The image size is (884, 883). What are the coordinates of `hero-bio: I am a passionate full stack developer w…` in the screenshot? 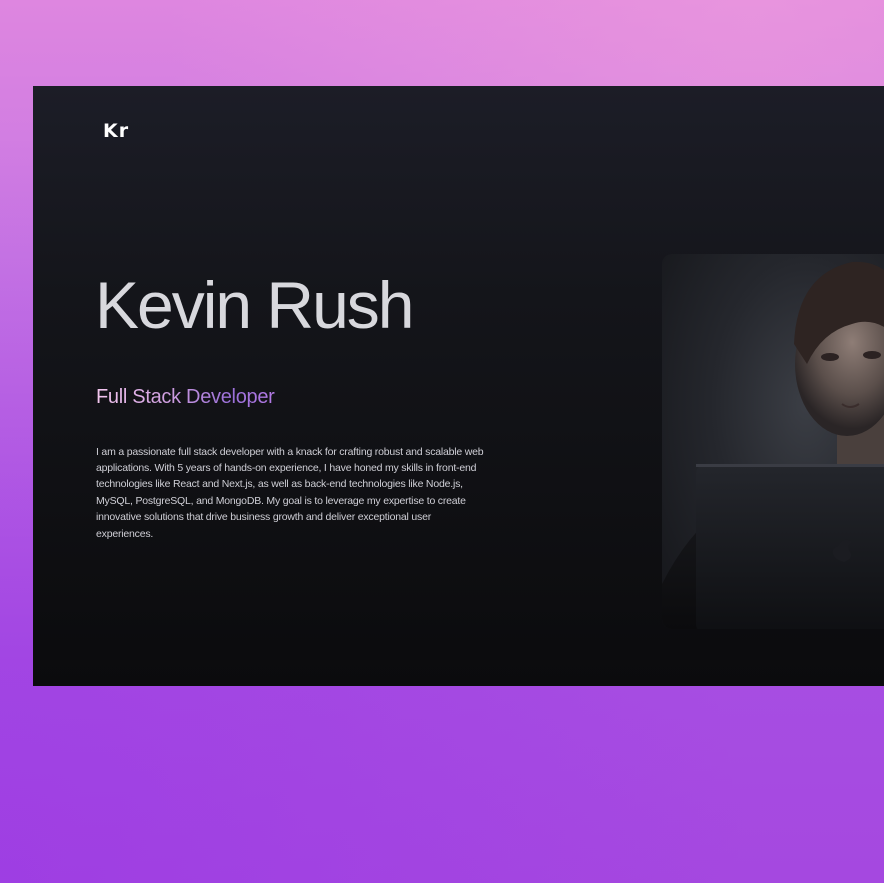 It's located at (290, 492).